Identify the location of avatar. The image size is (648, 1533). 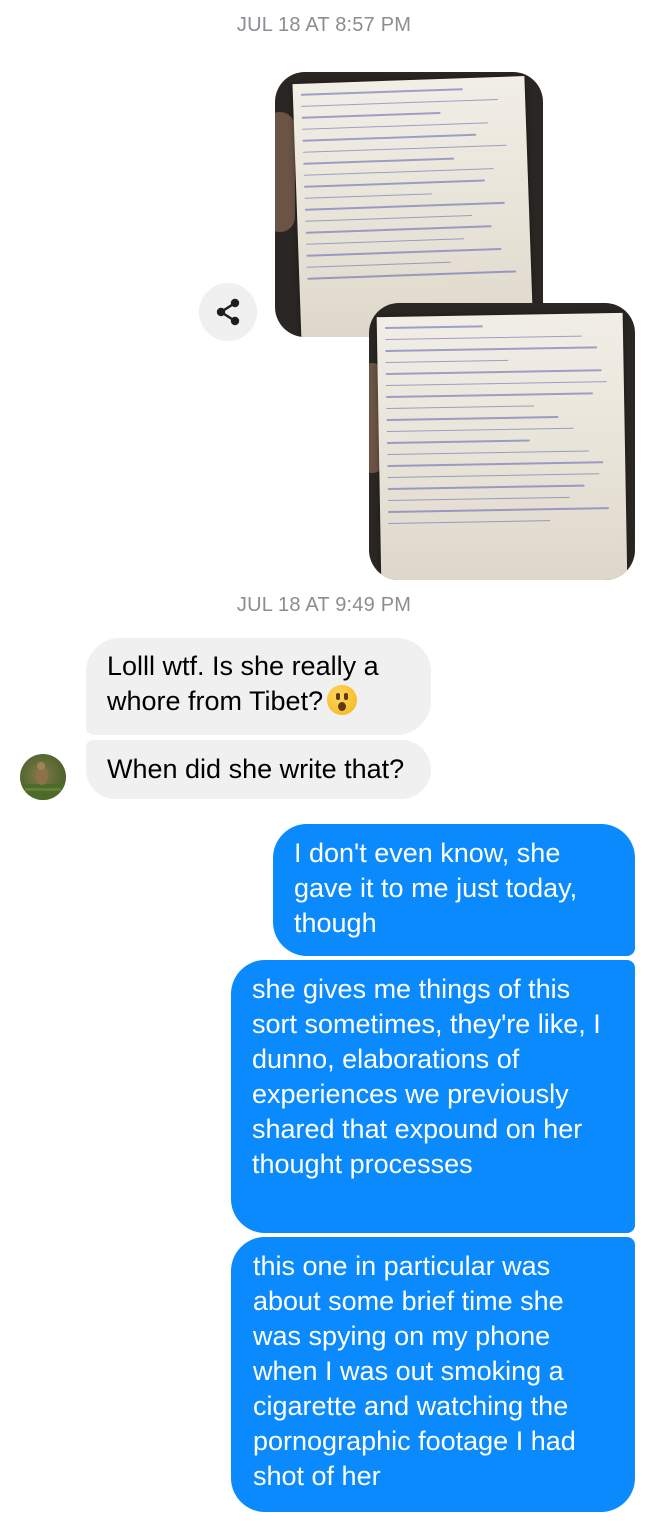
(43, 777).